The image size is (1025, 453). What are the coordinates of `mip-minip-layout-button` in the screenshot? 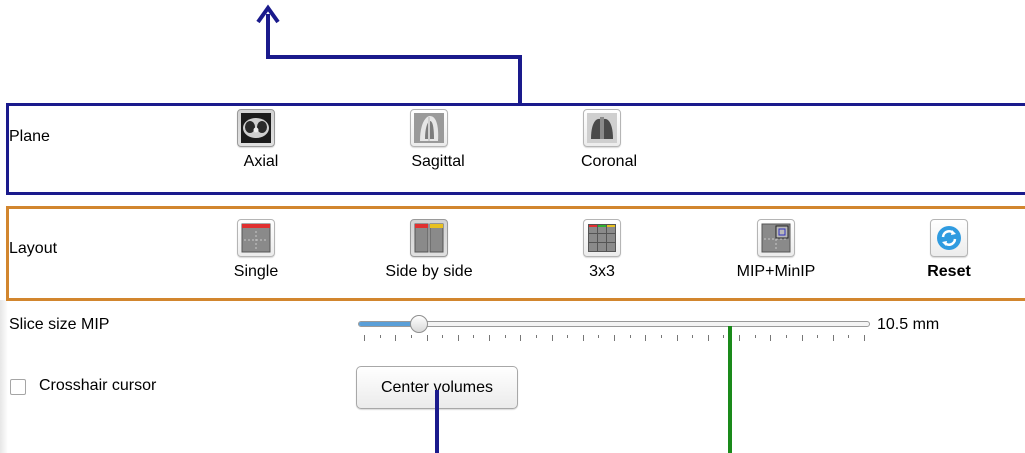 It's located at (776, 238).